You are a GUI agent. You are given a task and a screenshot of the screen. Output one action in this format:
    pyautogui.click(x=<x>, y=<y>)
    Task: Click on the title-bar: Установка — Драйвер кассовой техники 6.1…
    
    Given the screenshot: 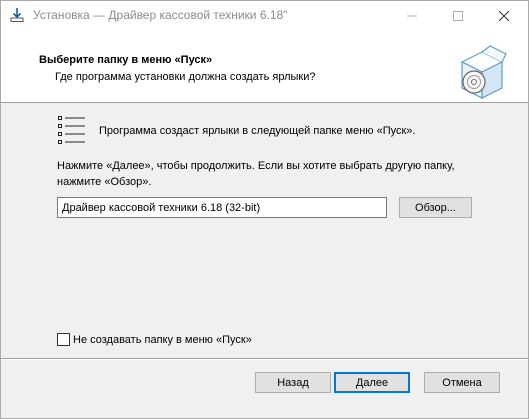 What is the action you would take?
    pyautogui.click(x=264, y=15)
    